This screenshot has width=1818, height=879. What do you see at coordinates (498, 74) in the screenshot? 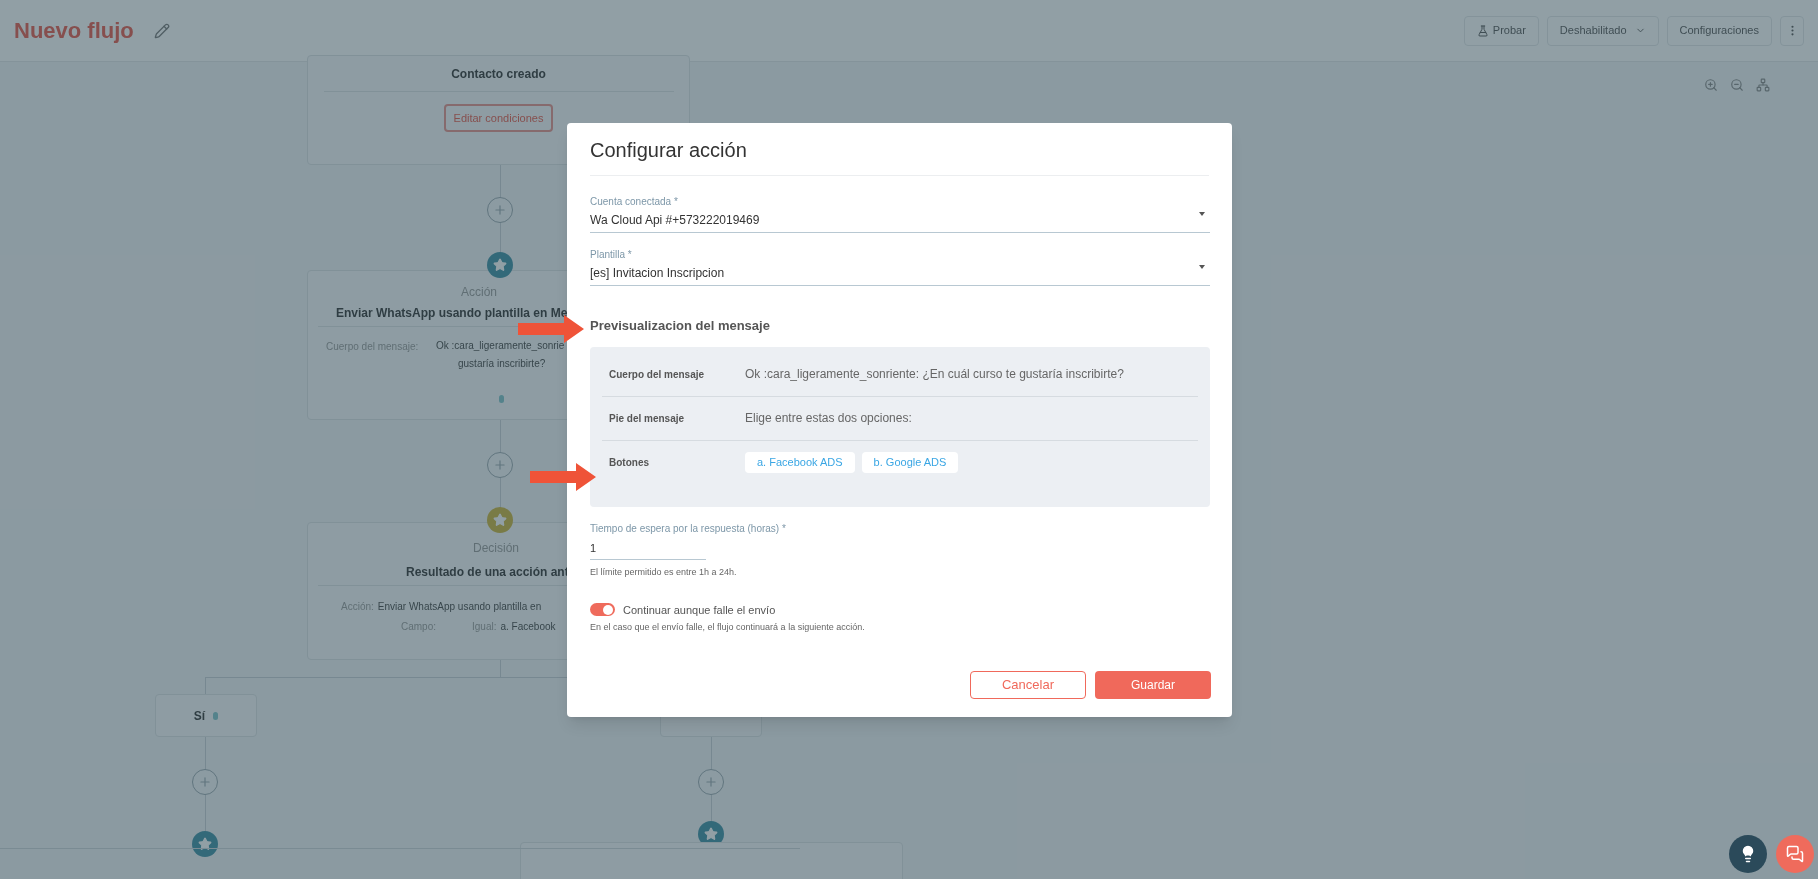
I see `trigger-title: Contacto creado` at bounding box center [498, 74].